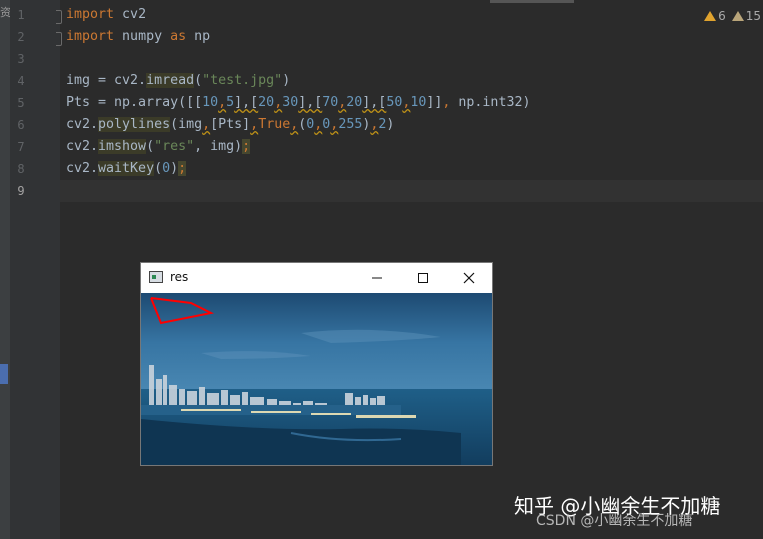  I want to click on code-line-7: cv2.imshow("res", img);, so click(158, 146).